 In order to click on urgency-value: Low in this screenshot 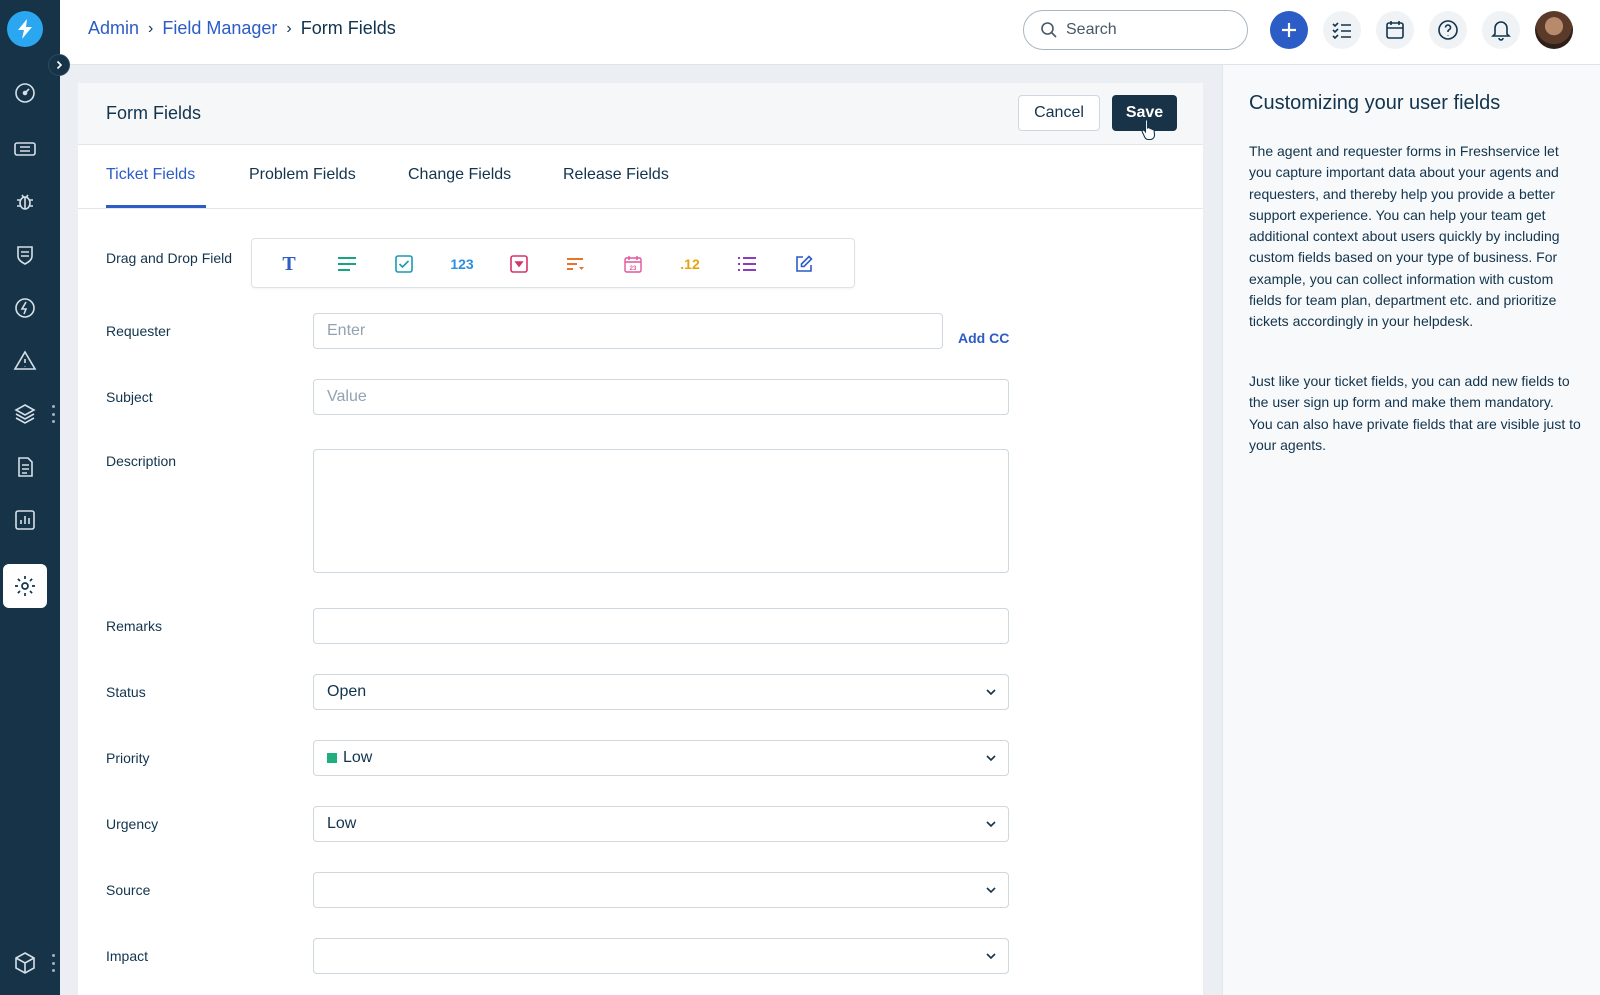, I will do `click(342, 823)`.